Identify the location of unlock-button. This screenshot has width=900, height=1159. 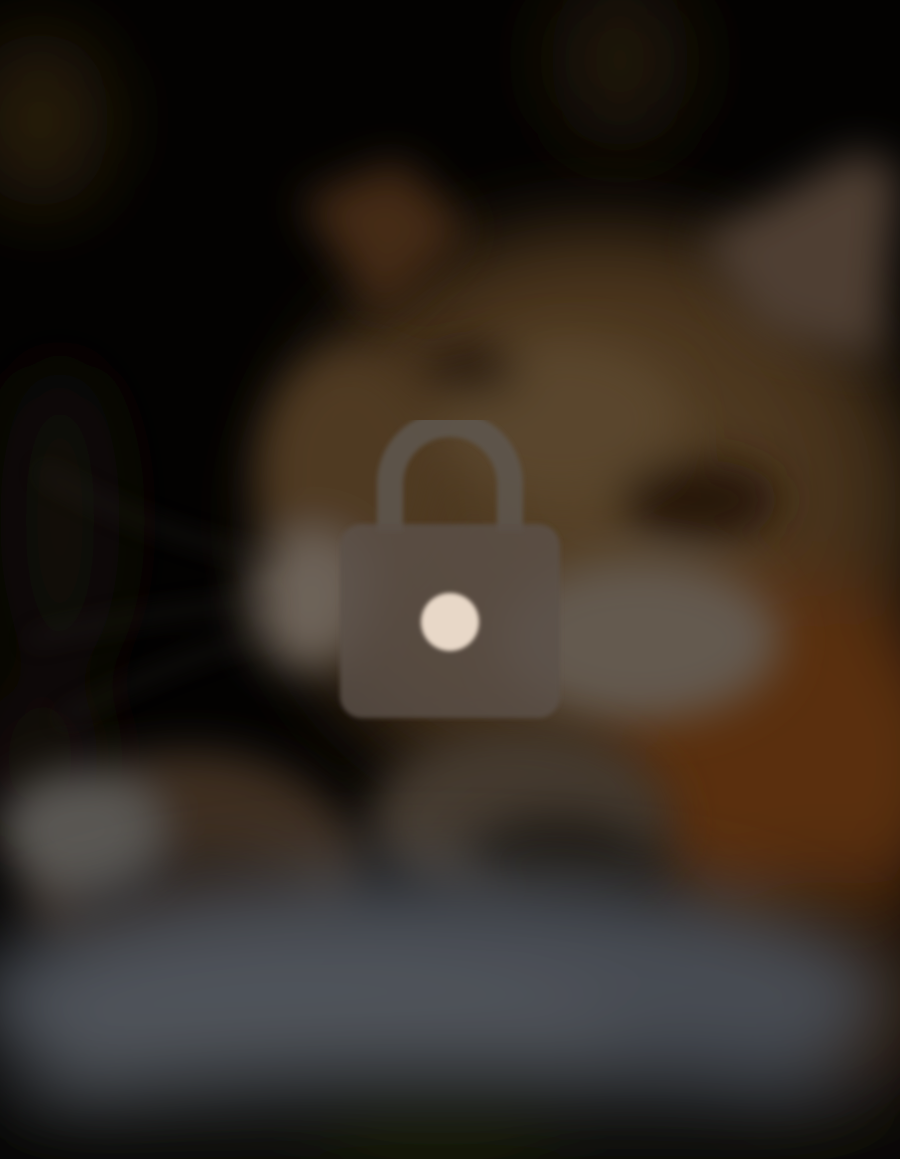
(450, 572).